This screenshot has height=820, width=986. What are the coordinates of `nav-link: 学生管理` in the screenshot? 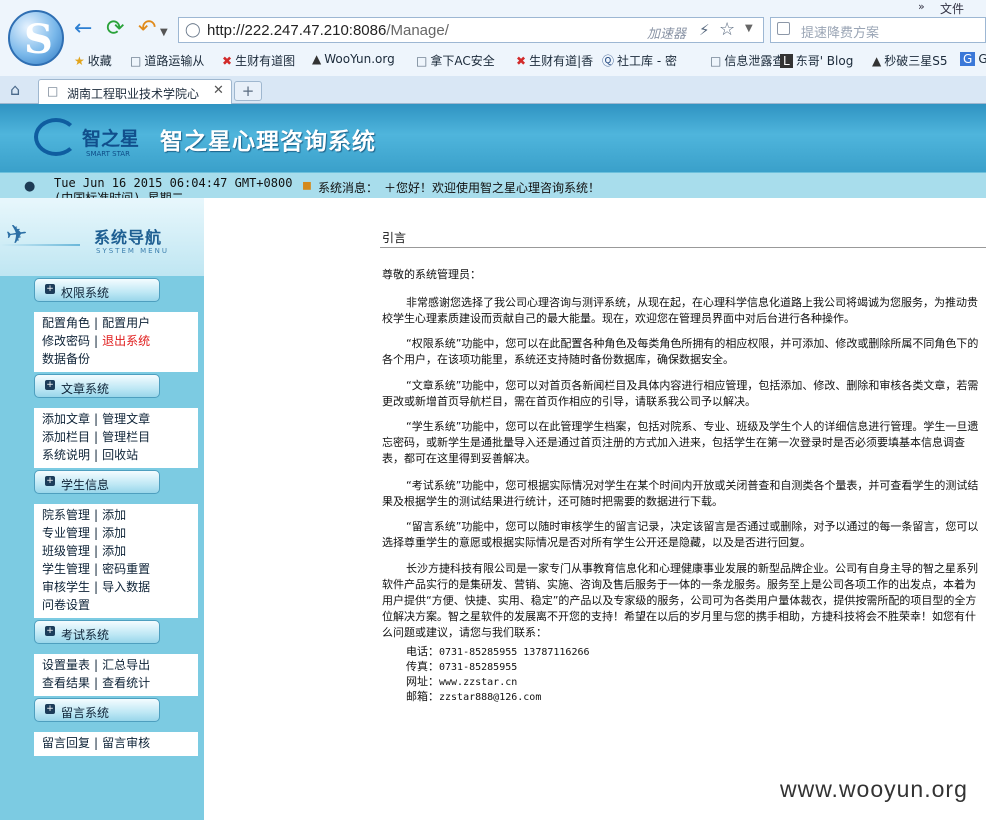 It's located at (66, 569).